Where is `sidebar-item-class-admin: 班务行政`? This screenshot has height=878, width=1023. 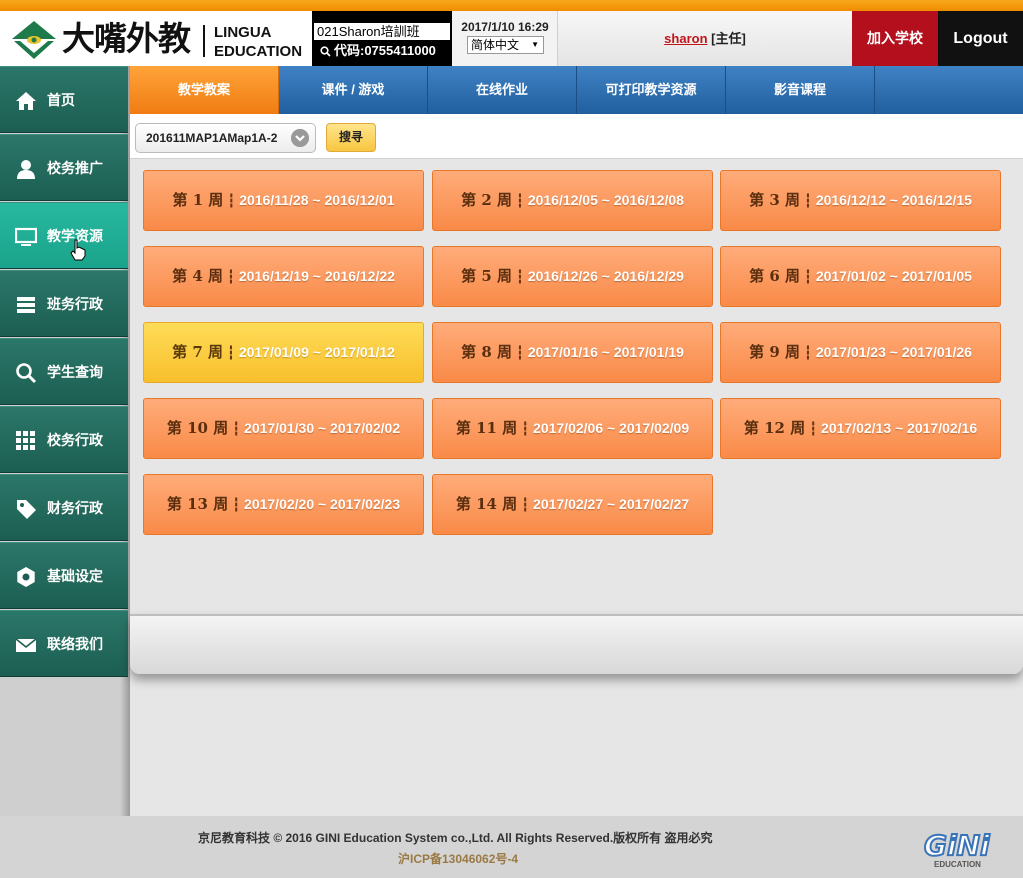
sidebar-item-class-admin: 班务行政 is located at coordinates (64, 303).